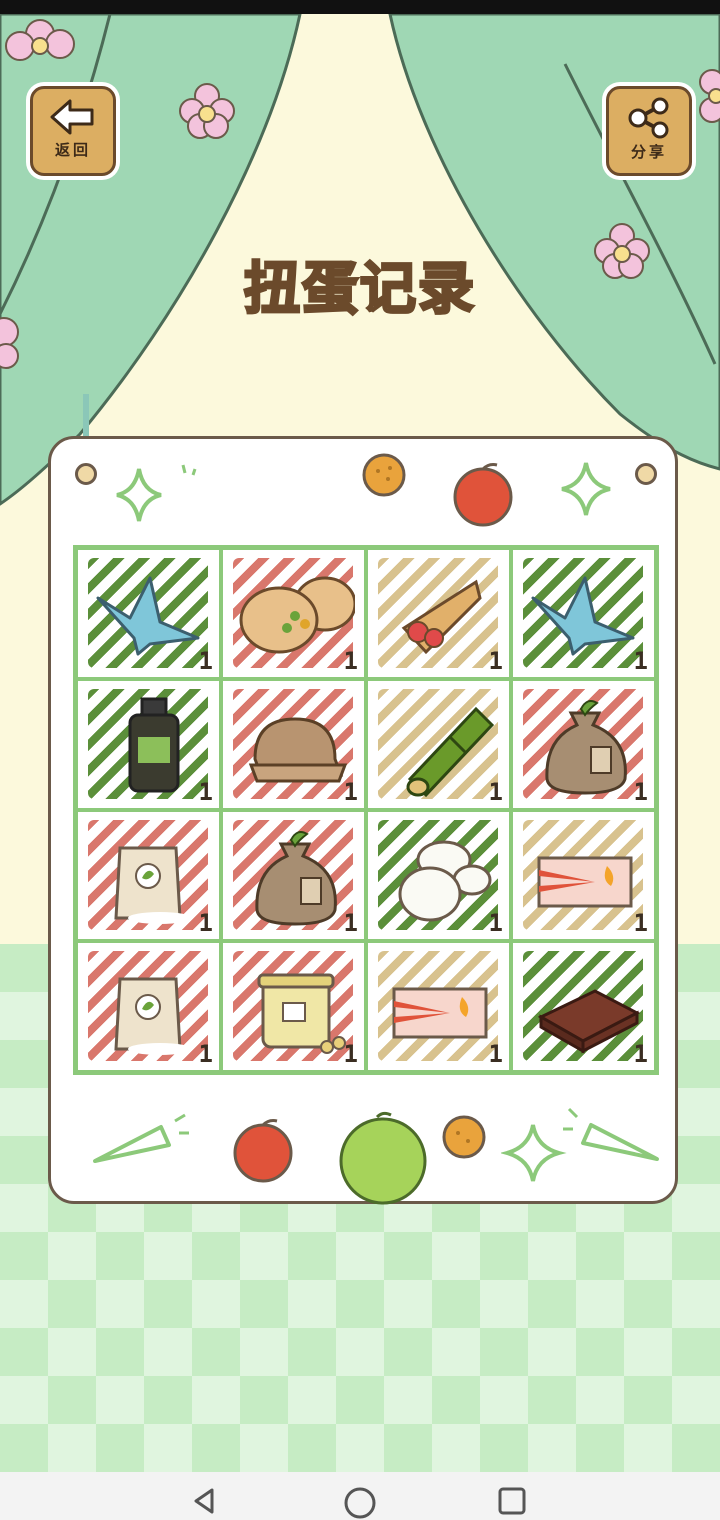  Describe the element at coordinates (512, 1501) in the screenshot. I see `nav-recents-icon` at that location.